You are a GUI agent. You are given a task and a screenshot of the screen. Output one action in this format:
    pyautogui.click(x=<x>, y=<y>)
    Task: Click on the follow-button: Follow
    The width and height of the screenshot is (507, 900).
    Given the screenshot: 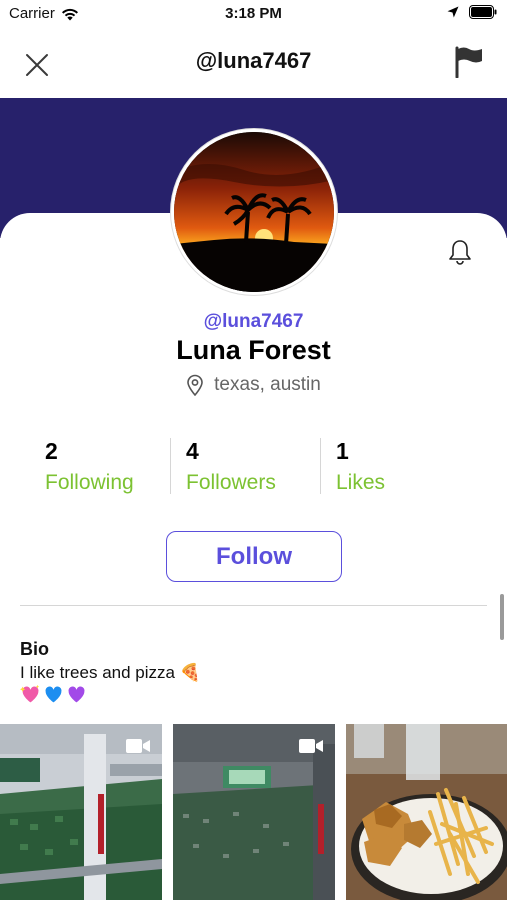 What is the action you would take?
    pyautogui.click(x=254, y=556)
    